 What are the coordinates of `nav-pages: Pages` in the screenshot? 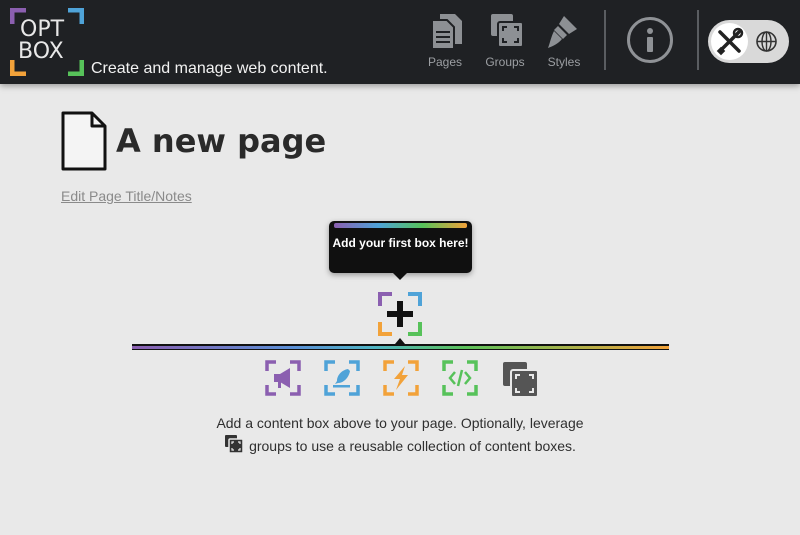 It's located at (445, 40).